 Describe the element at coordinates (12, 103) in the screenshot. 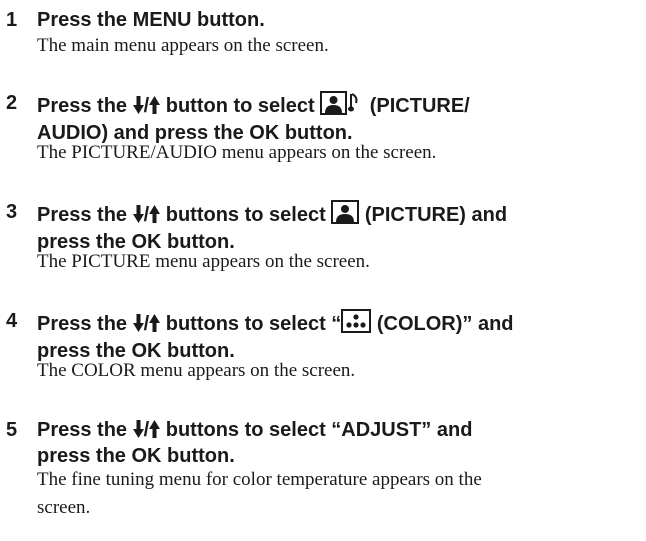

I see `step-number: 2` at that location.